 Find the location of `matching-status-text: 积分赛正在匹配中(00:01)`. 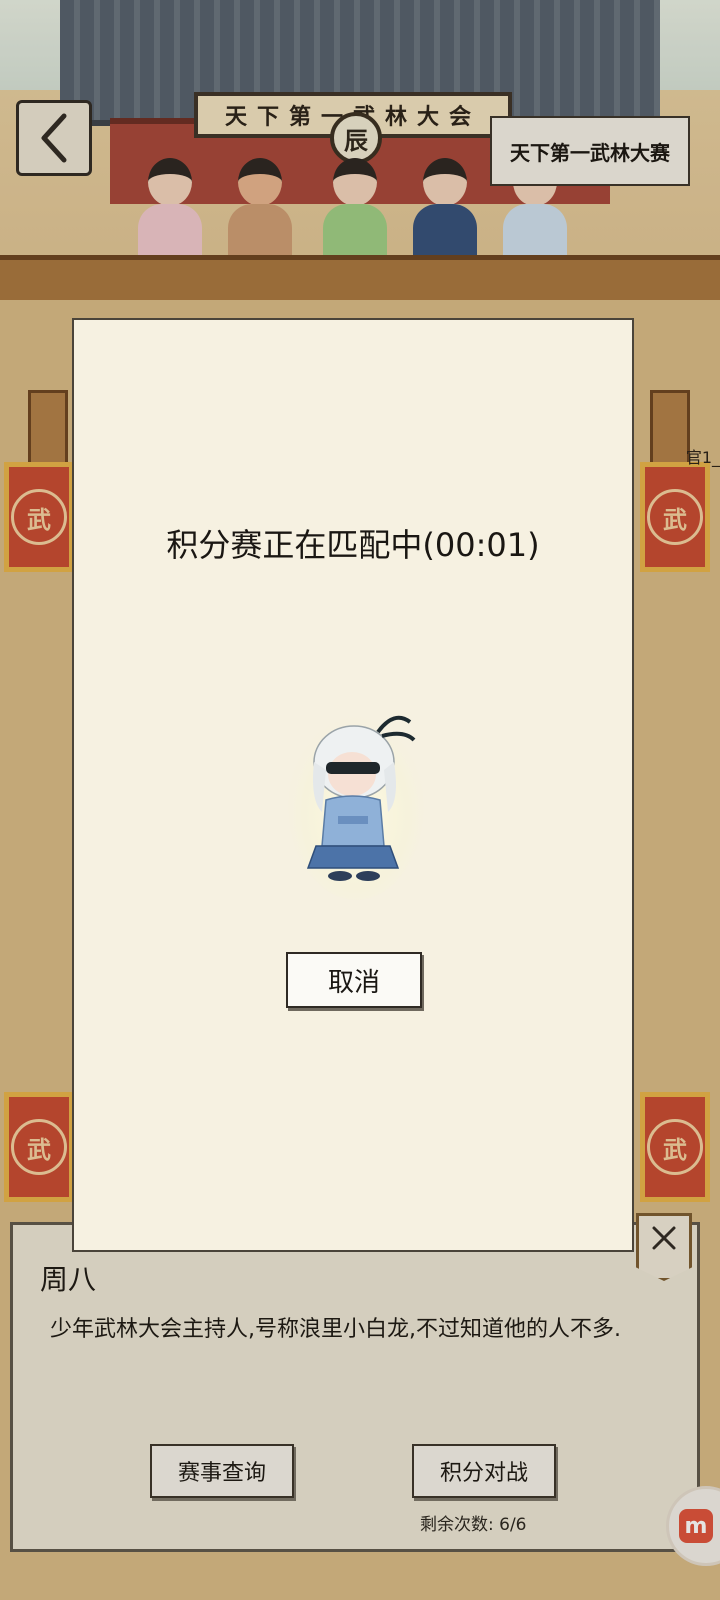

matching-status-text: 积分赛正在匹配中(00:01) is located at coordinates (353, 545).